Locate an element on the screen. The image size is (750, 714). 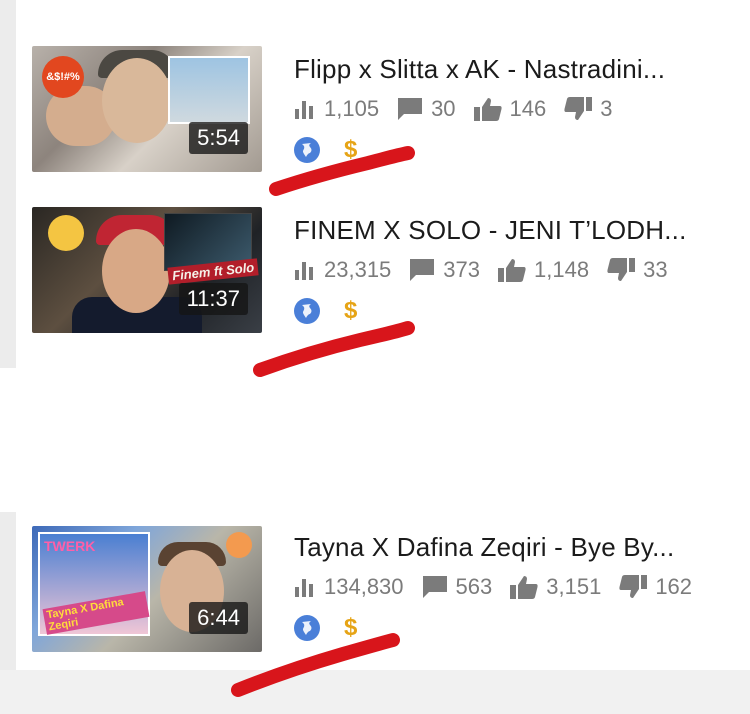
likes-stat: 146 is located at coordinates (510, 109).